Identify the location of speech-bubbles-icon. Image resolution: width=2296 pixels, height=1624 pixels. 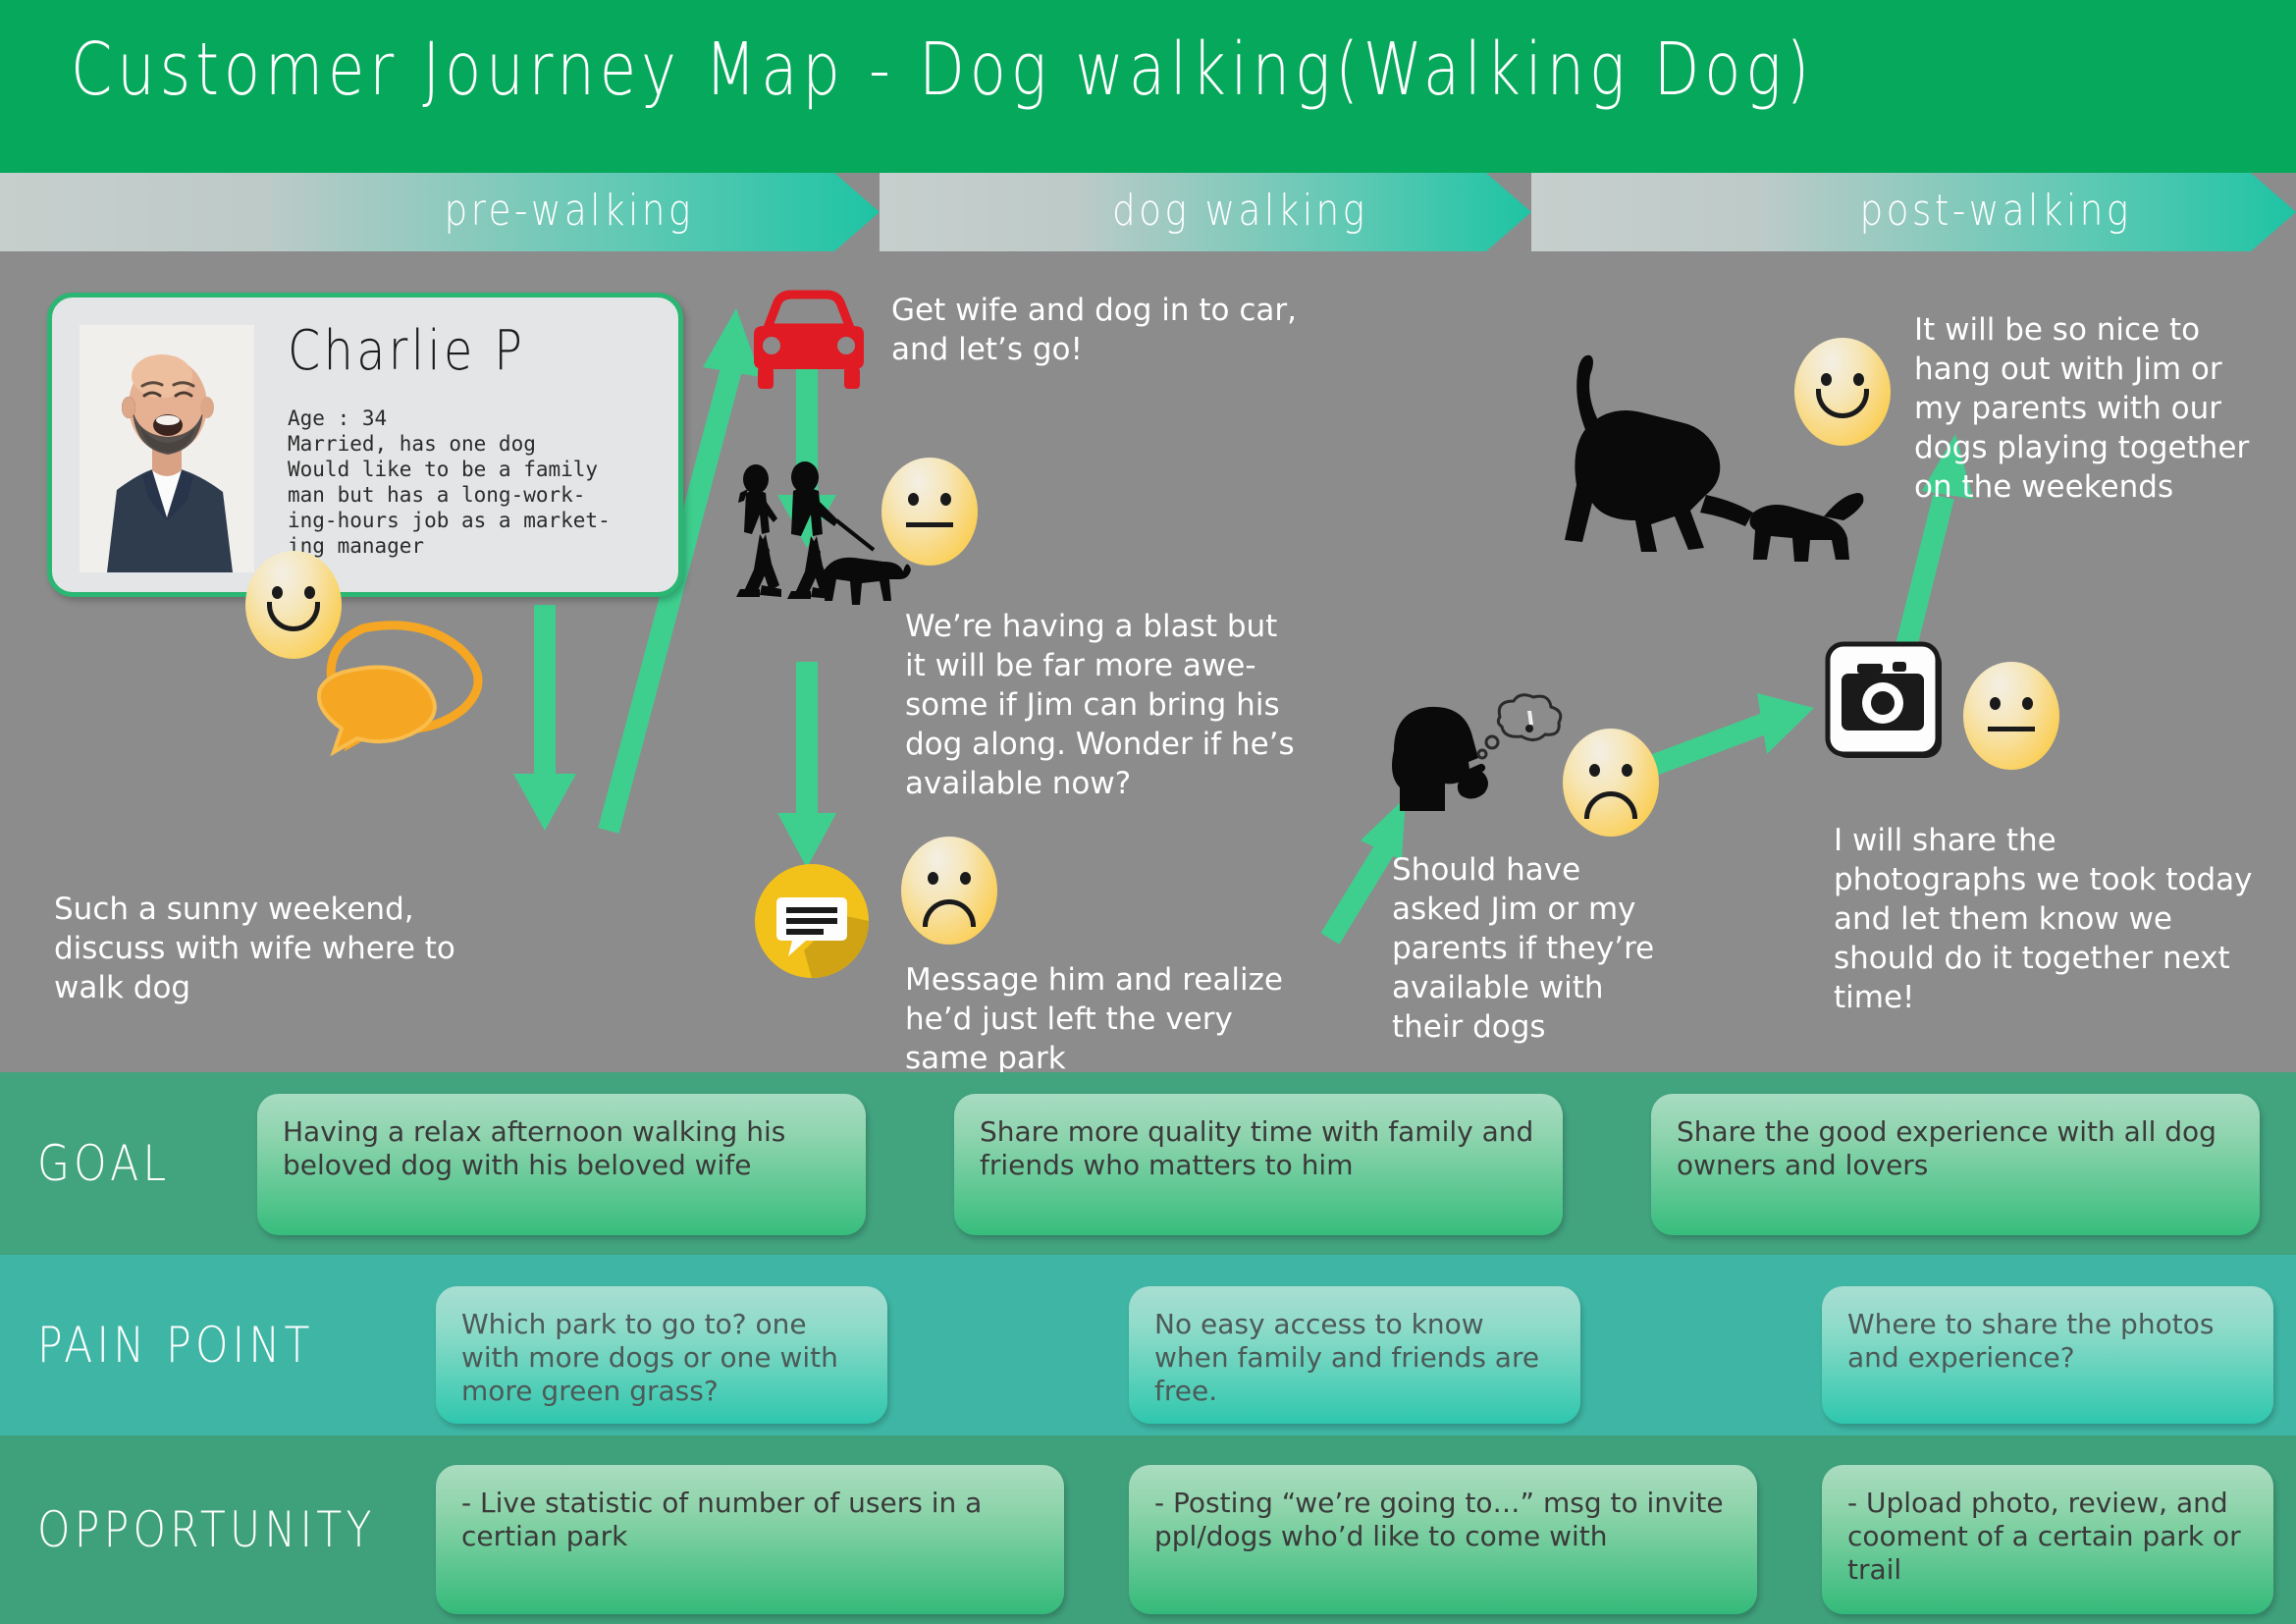
(400, 689).